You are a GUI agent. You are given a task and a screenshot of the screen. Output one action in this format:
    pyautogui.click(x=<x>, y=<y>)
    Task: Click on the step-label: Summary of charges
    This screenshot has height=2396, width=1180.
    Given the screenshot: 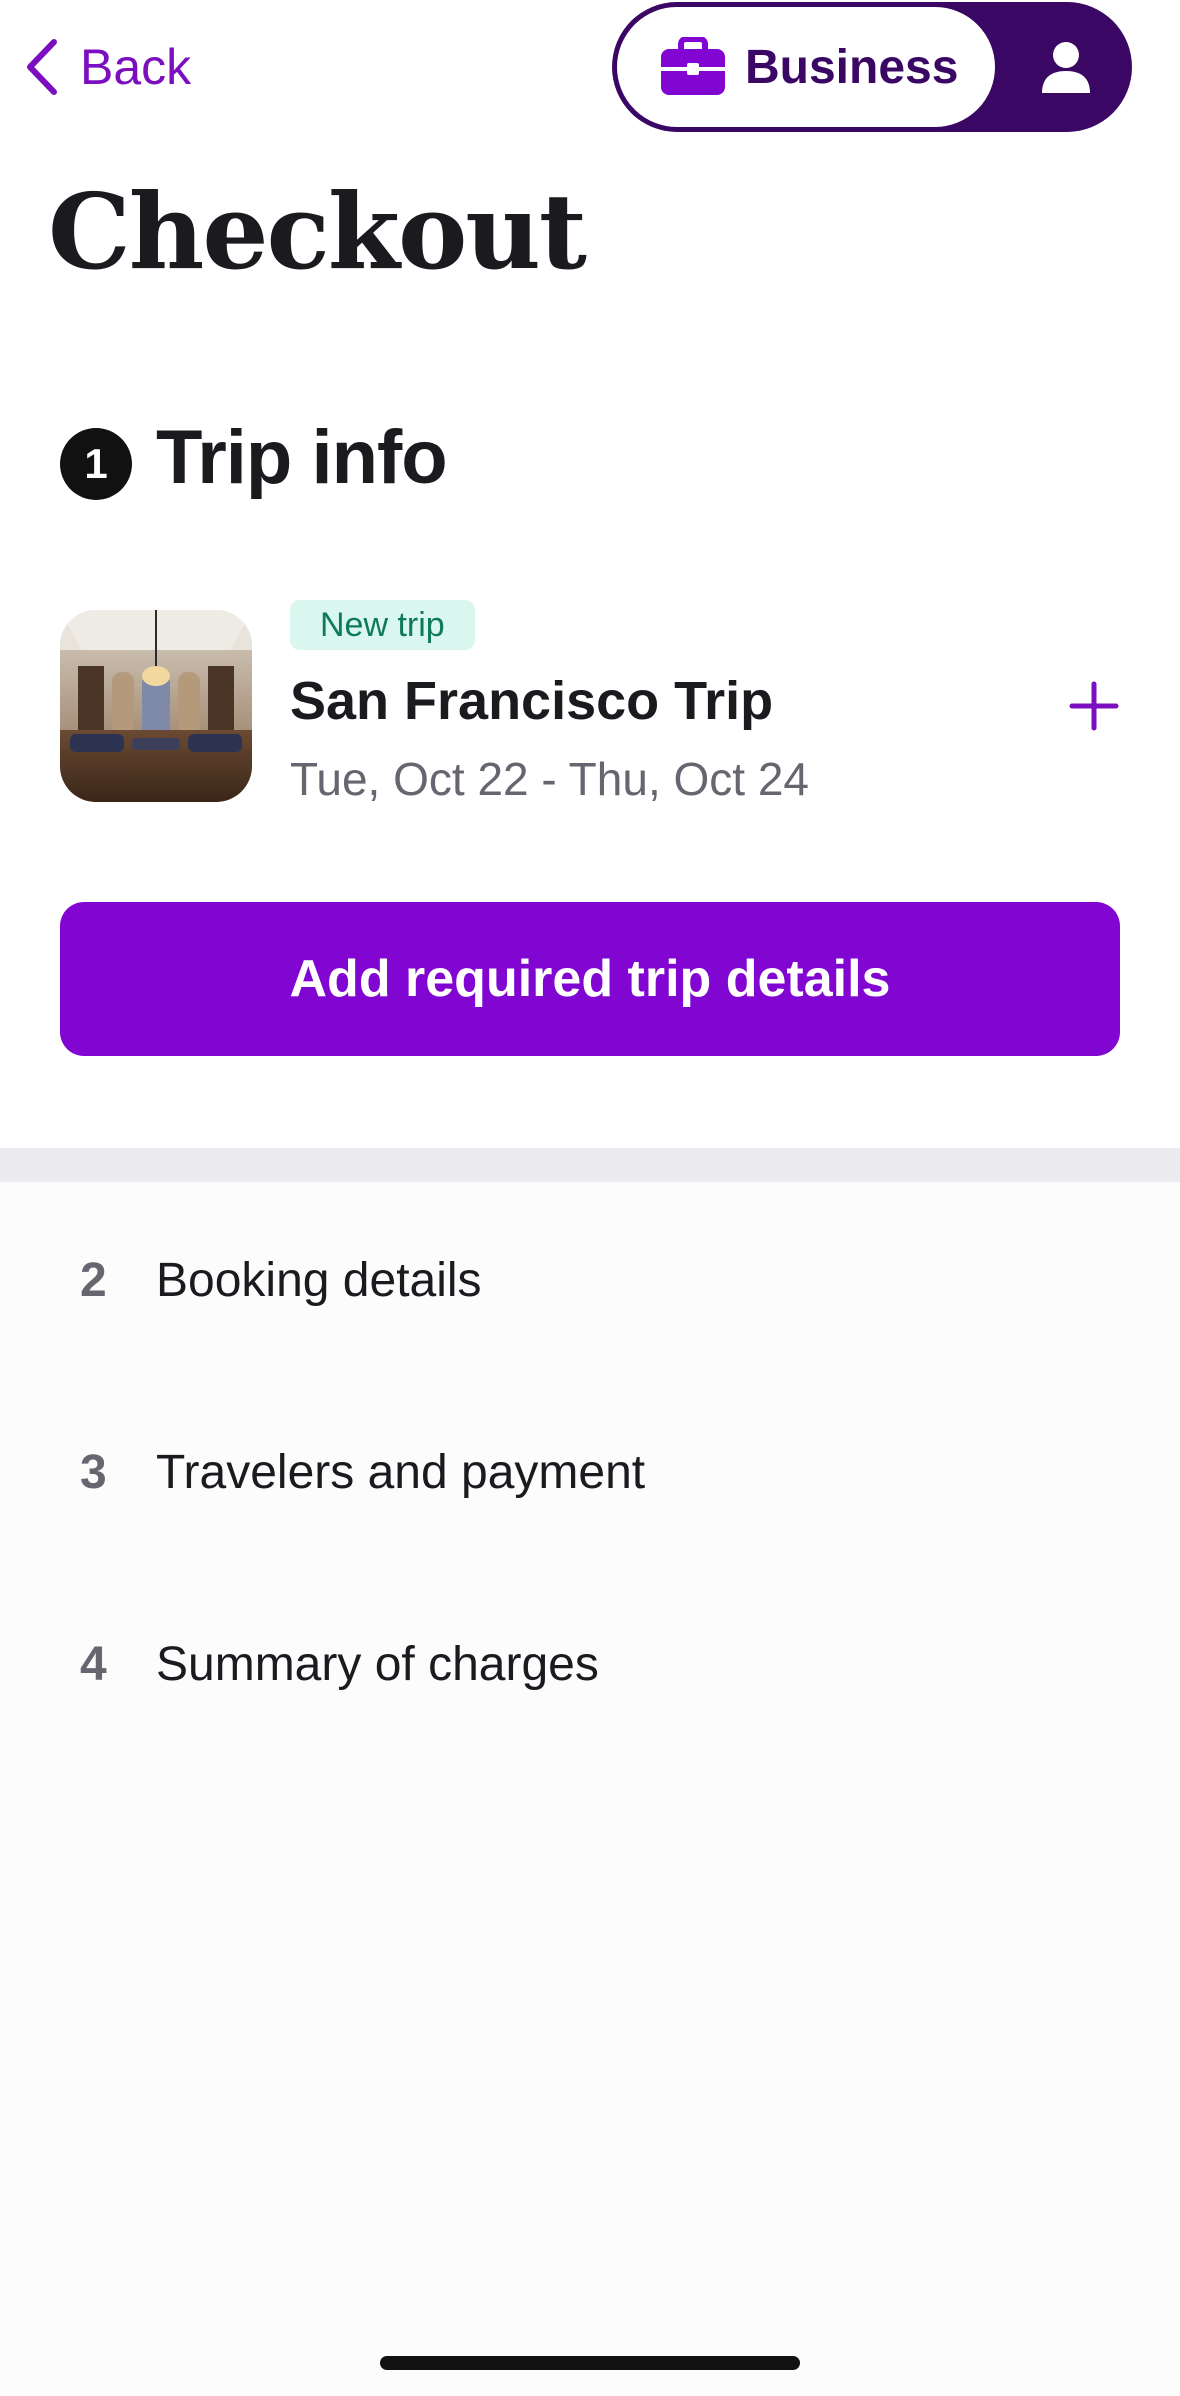 What is the action you would take?
    pyautogui.click(x=377, y=1664)
    